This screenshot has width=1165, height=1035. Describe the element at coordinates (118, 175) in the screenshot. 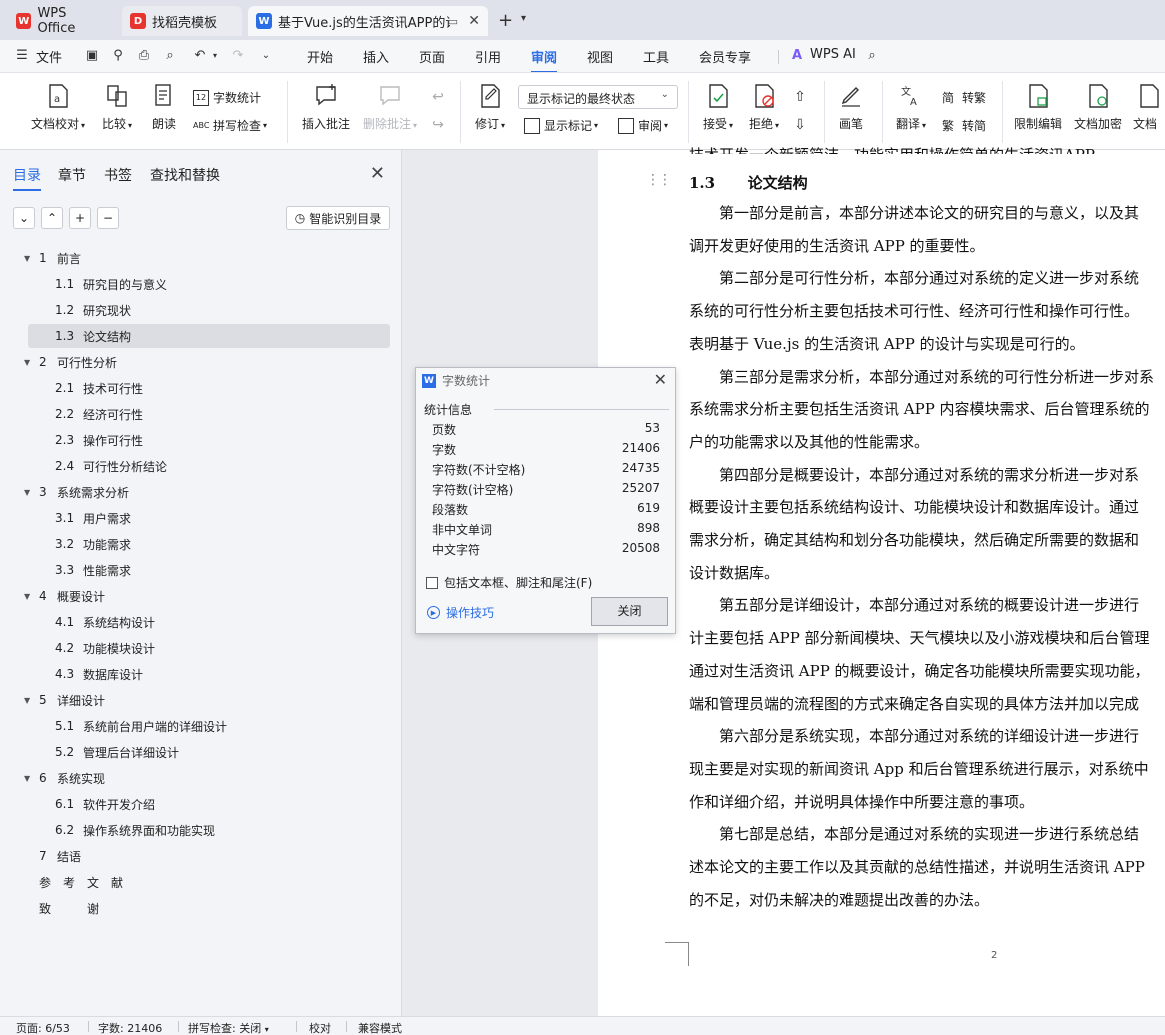

I see `tab-bookmarks: 书签` at that location.